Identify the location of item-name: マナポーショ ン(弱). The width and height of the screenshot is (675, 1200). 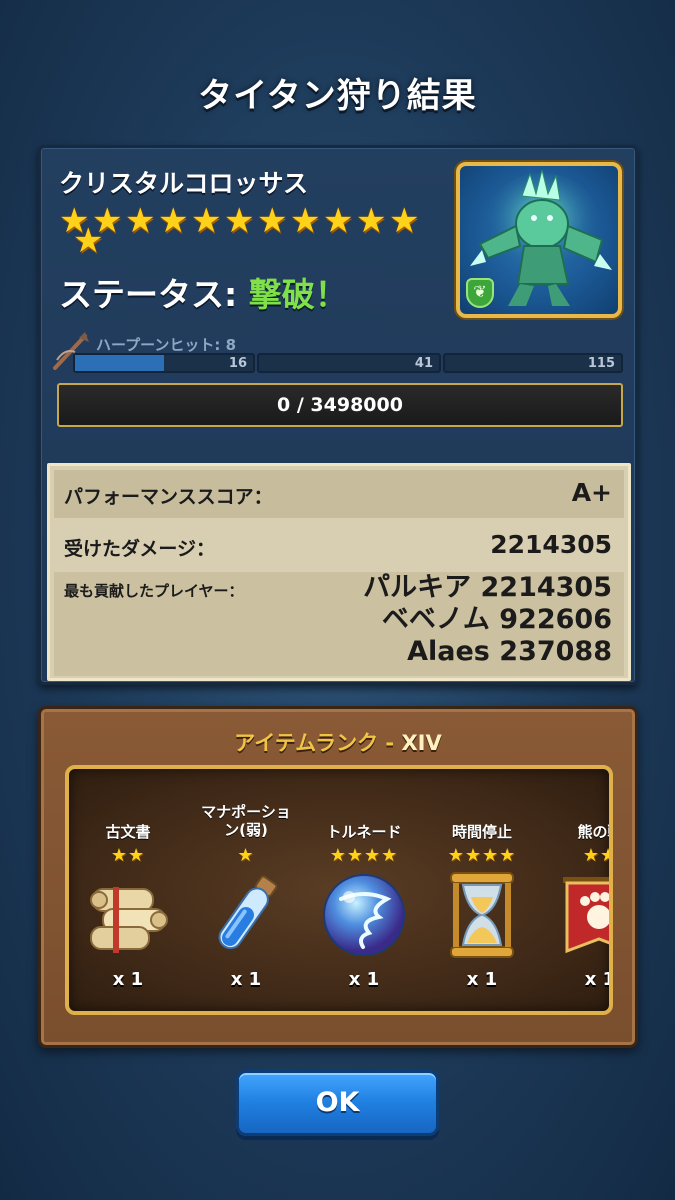
(246, 821).